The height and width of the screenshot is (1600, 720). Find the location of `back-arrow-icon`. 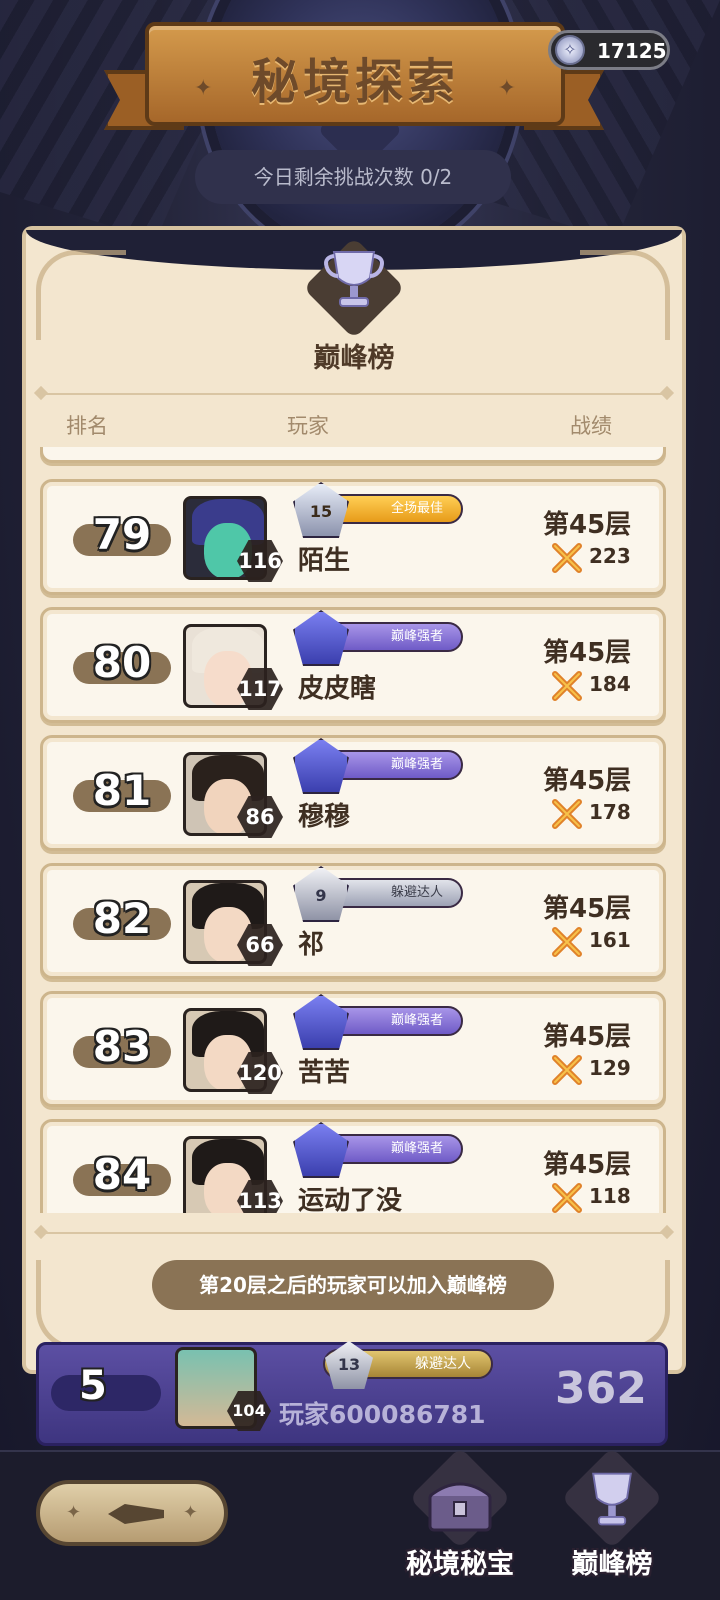

back-arrow-icon is located at coordinates (136, 1514).